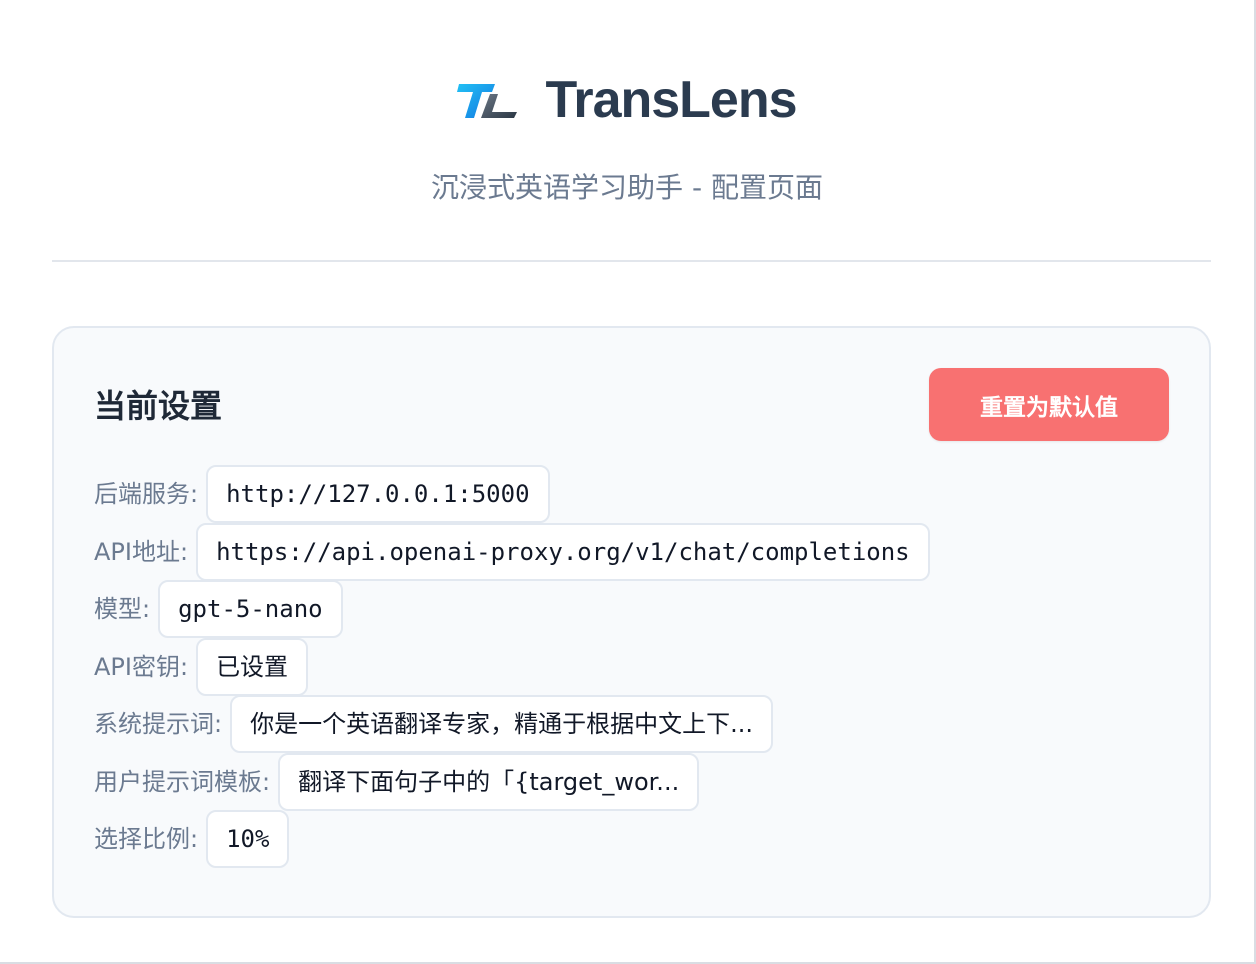 This screenshot has height=964, width=1256. I want to click on setting-label: API地址:, so click(141, 552).